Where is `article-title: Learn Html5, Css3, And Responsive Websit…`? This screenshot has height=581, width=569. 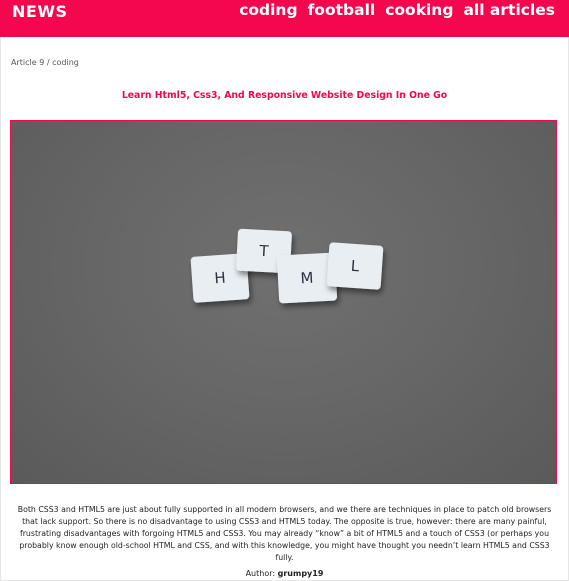
article-title: Learn Html5, Css3, And Responsive Websit… is located at coordinates (284, 95).